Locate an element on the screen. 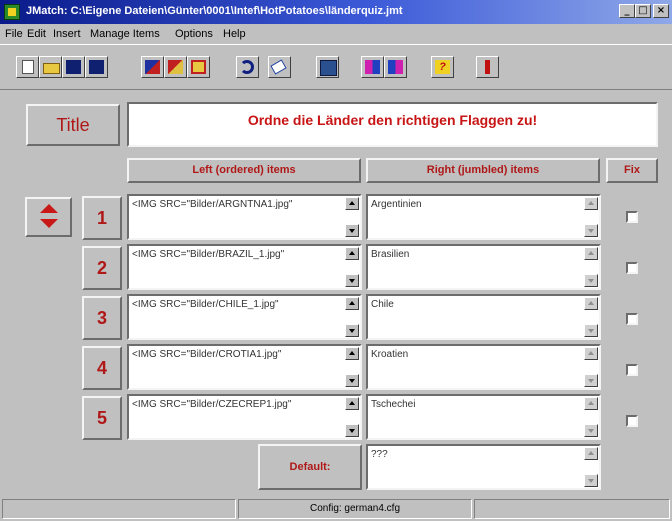 This screenshot has width=672, height=521. move-item-button is located at coordinates (48, 217).